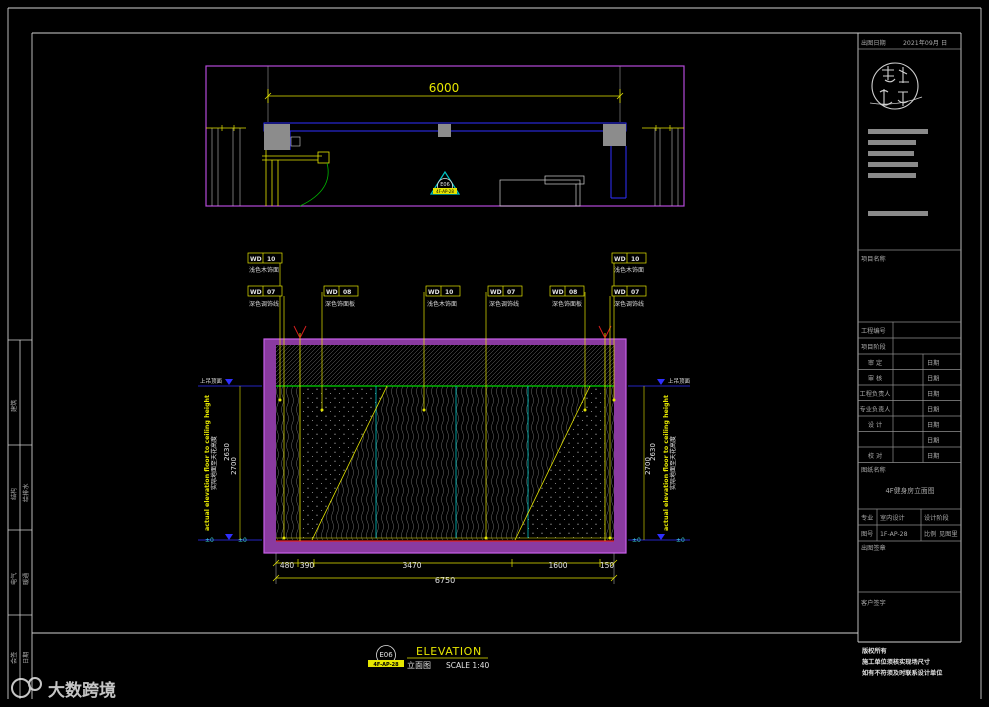 This screenshot has width=989, height=707. I want to click on plan-width-label: 6000, so click(444, 88).